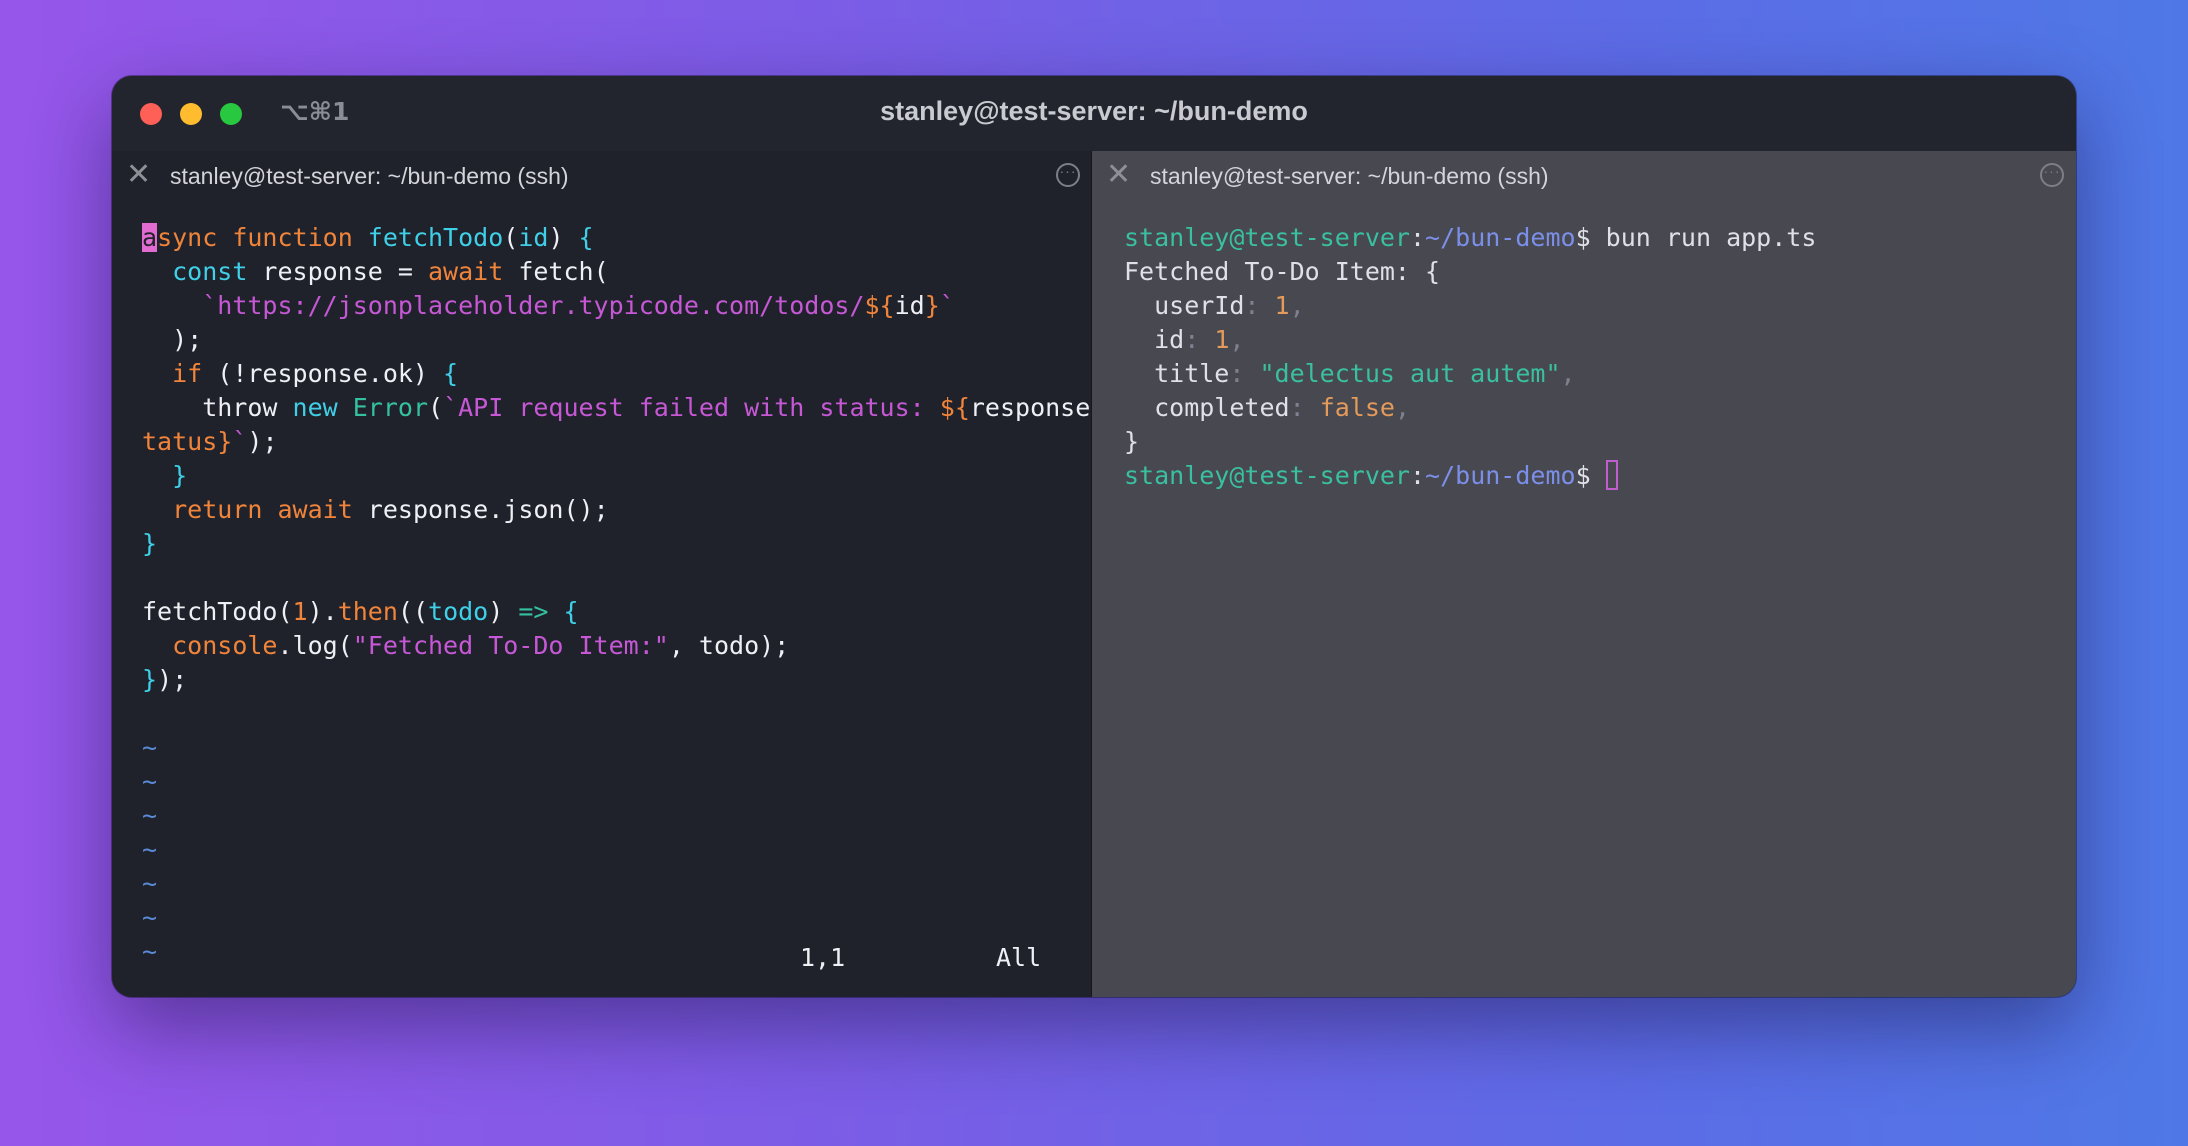  What do you see at coordinates (368, 237) in the screenshot?
I see `code-line: async function fetchTodo(id) {` at bounding box center [368, 237].